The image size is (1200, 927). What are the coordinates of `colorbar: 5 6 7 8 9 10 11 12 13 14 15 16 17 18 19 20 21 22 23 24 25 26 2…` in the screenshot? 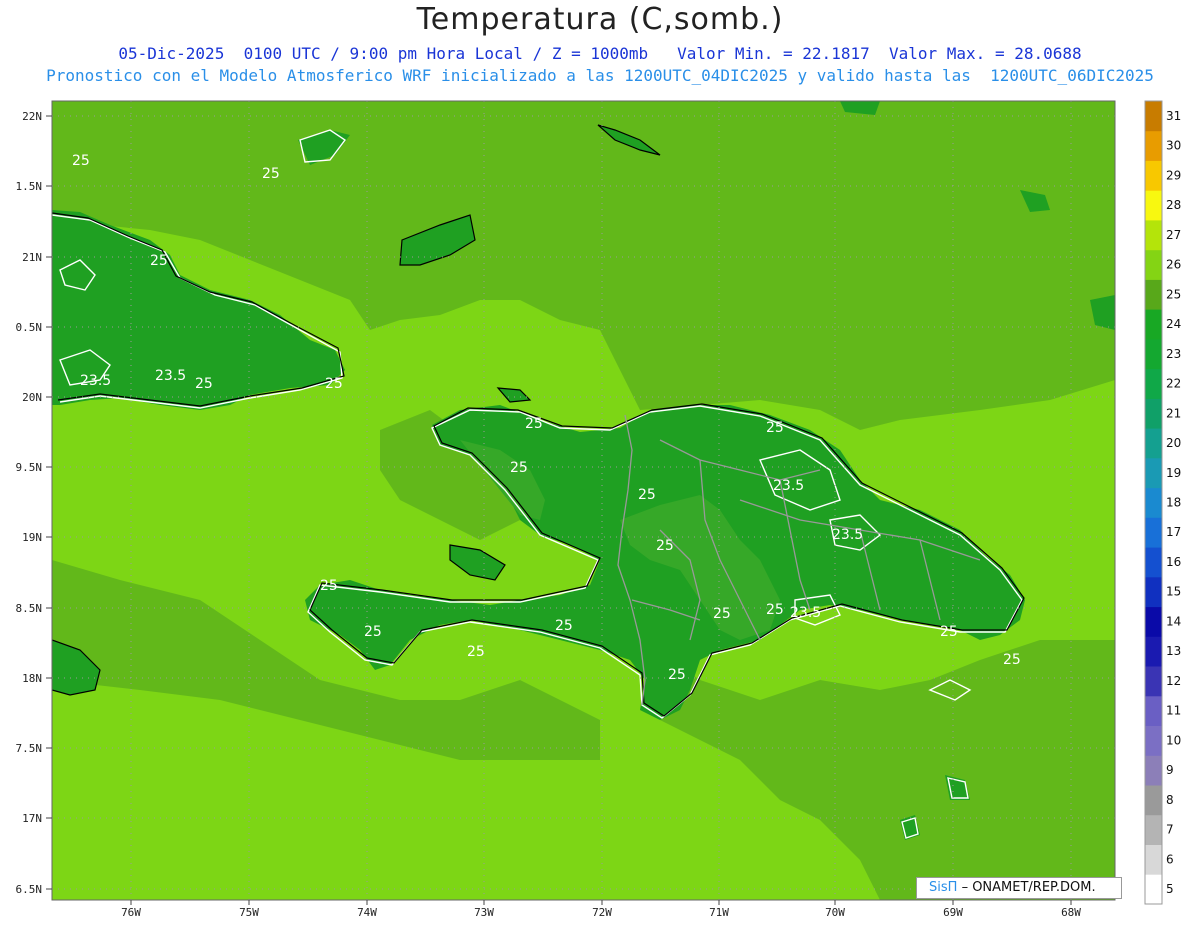 It's located at (1162, 502).